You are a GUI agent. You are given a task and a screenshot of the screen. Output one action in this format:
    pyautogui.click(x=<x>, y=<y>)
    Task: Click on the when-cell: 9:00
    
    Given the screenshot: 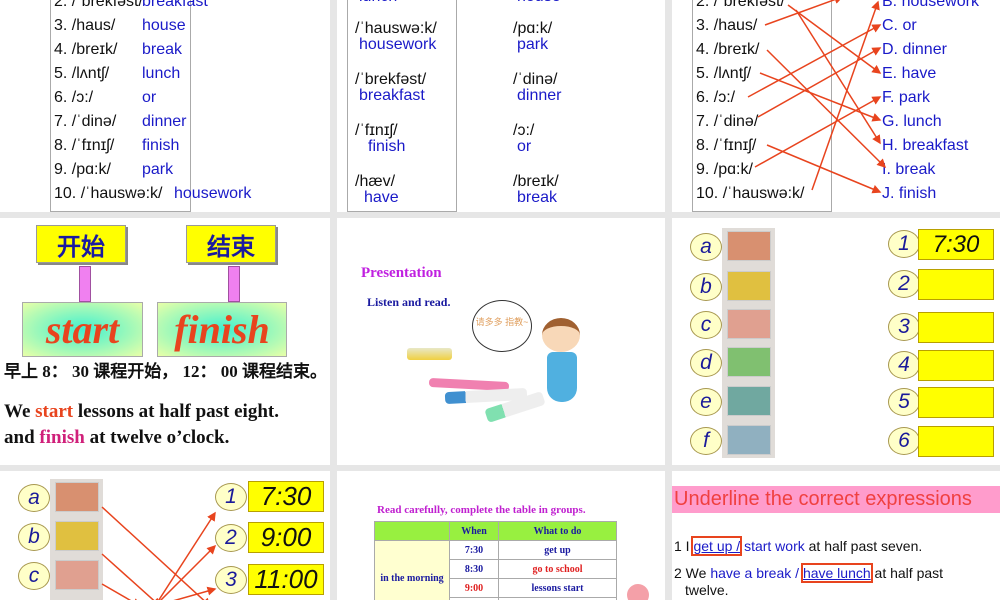 What is the action you would take?
    pyautogui.click(x=474, y=588)
    